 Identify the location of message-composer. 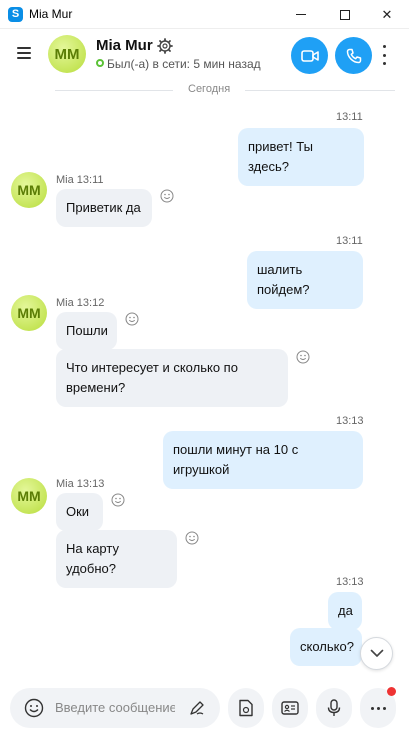
(204, 715).